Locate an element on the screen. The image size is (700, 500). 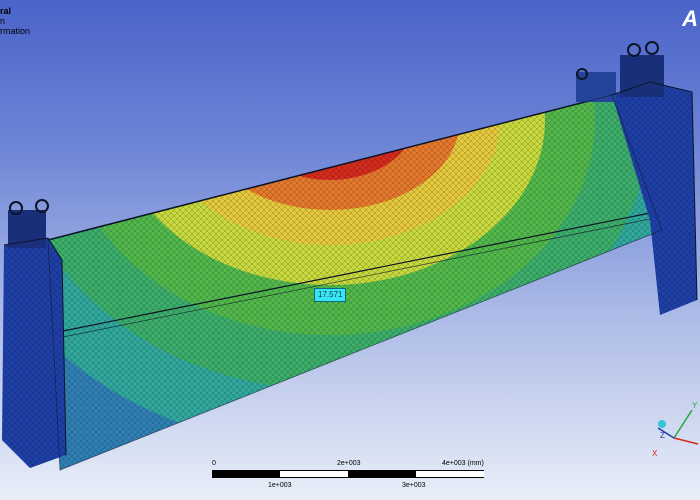
axis-triad: Y X Z is located at coordinates (674, 430).